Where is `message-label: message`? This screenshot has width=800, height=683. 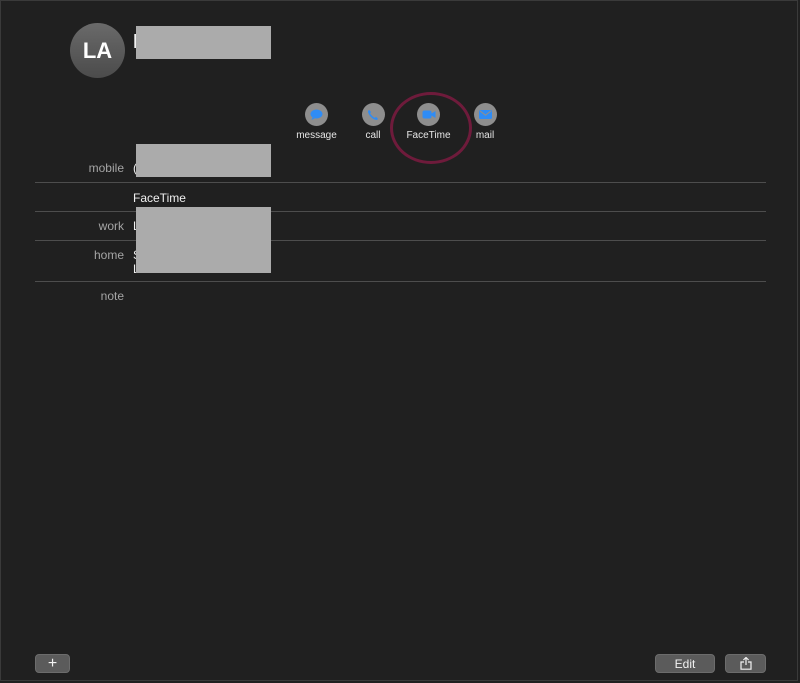 message-label: message is located at coordinates (316, 135).